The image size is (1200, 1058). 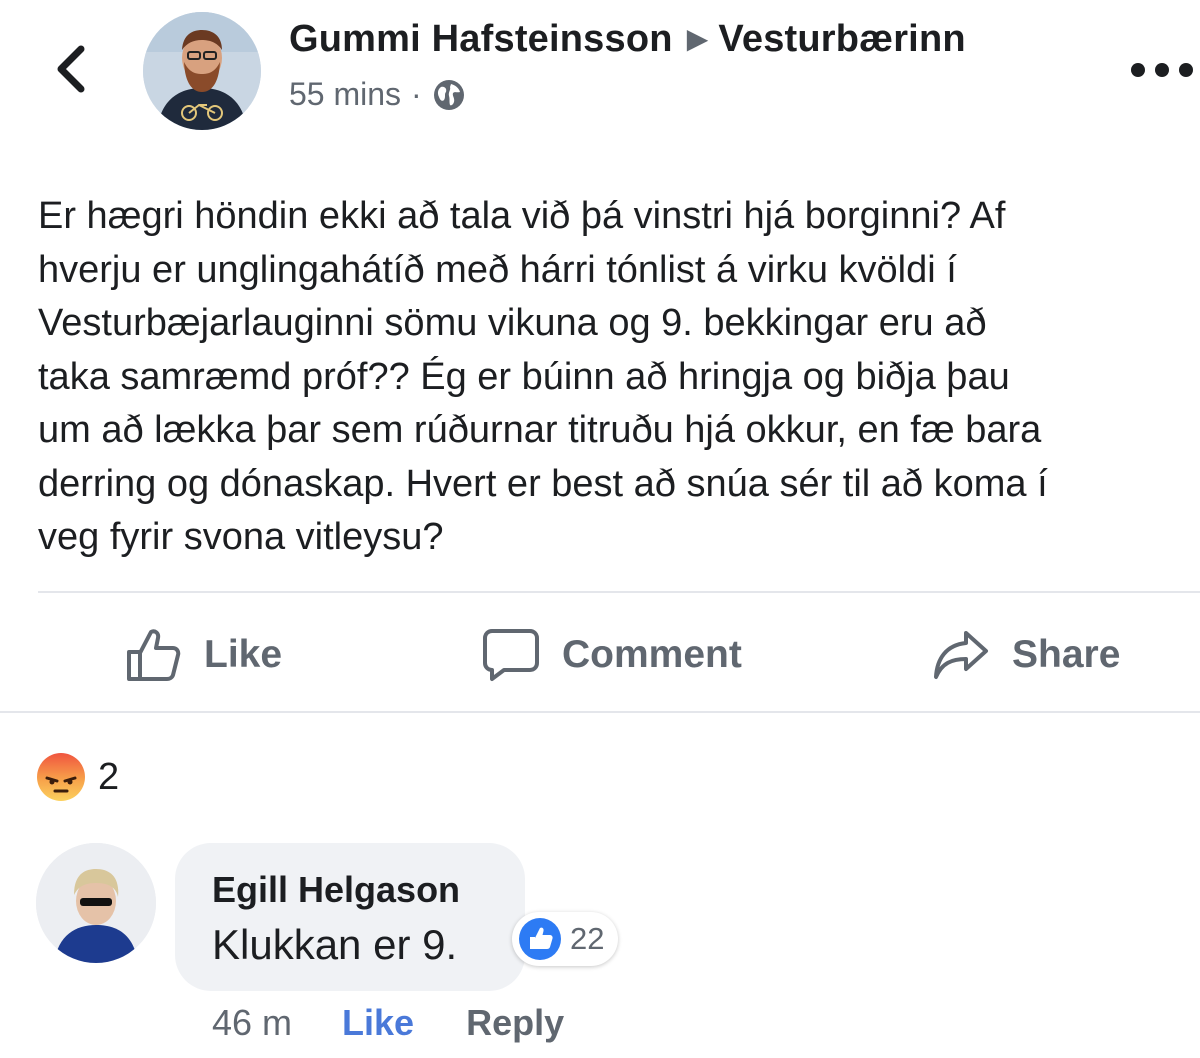 I want to click on post-time: 55 mins, so click(x=345, y=94).